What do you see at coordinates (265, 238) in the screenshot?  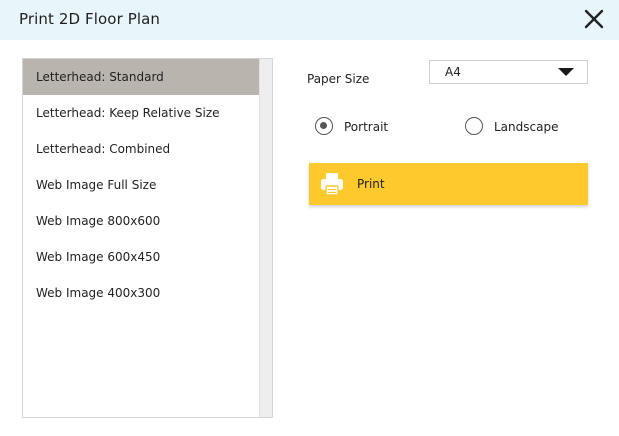 I see `list-scrollbar` at bounding box center [265, 238].